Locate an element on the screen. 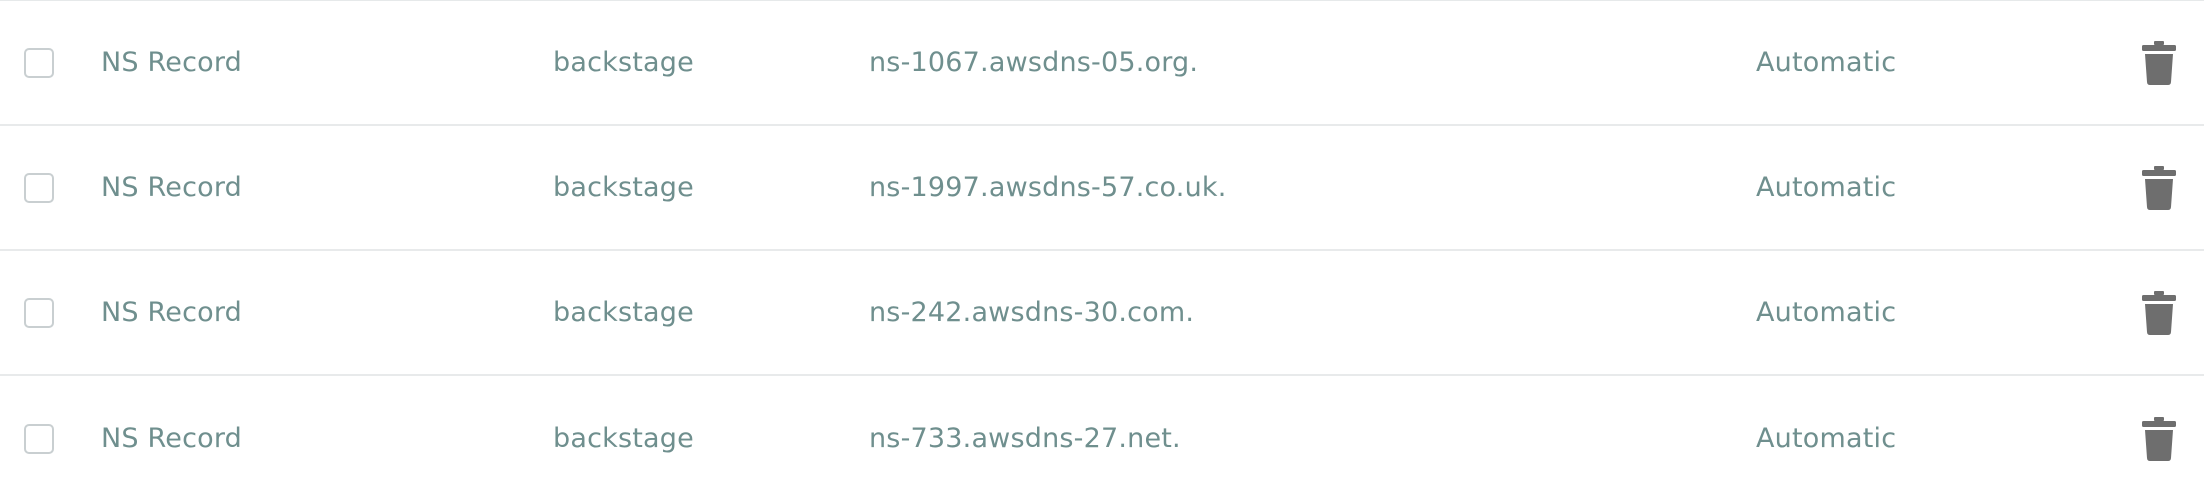 This screenshot has width=2204, height=501. record-value-cell: ns-1997.awsdns-57.co.uk. is located at coordinates (1048, 187).